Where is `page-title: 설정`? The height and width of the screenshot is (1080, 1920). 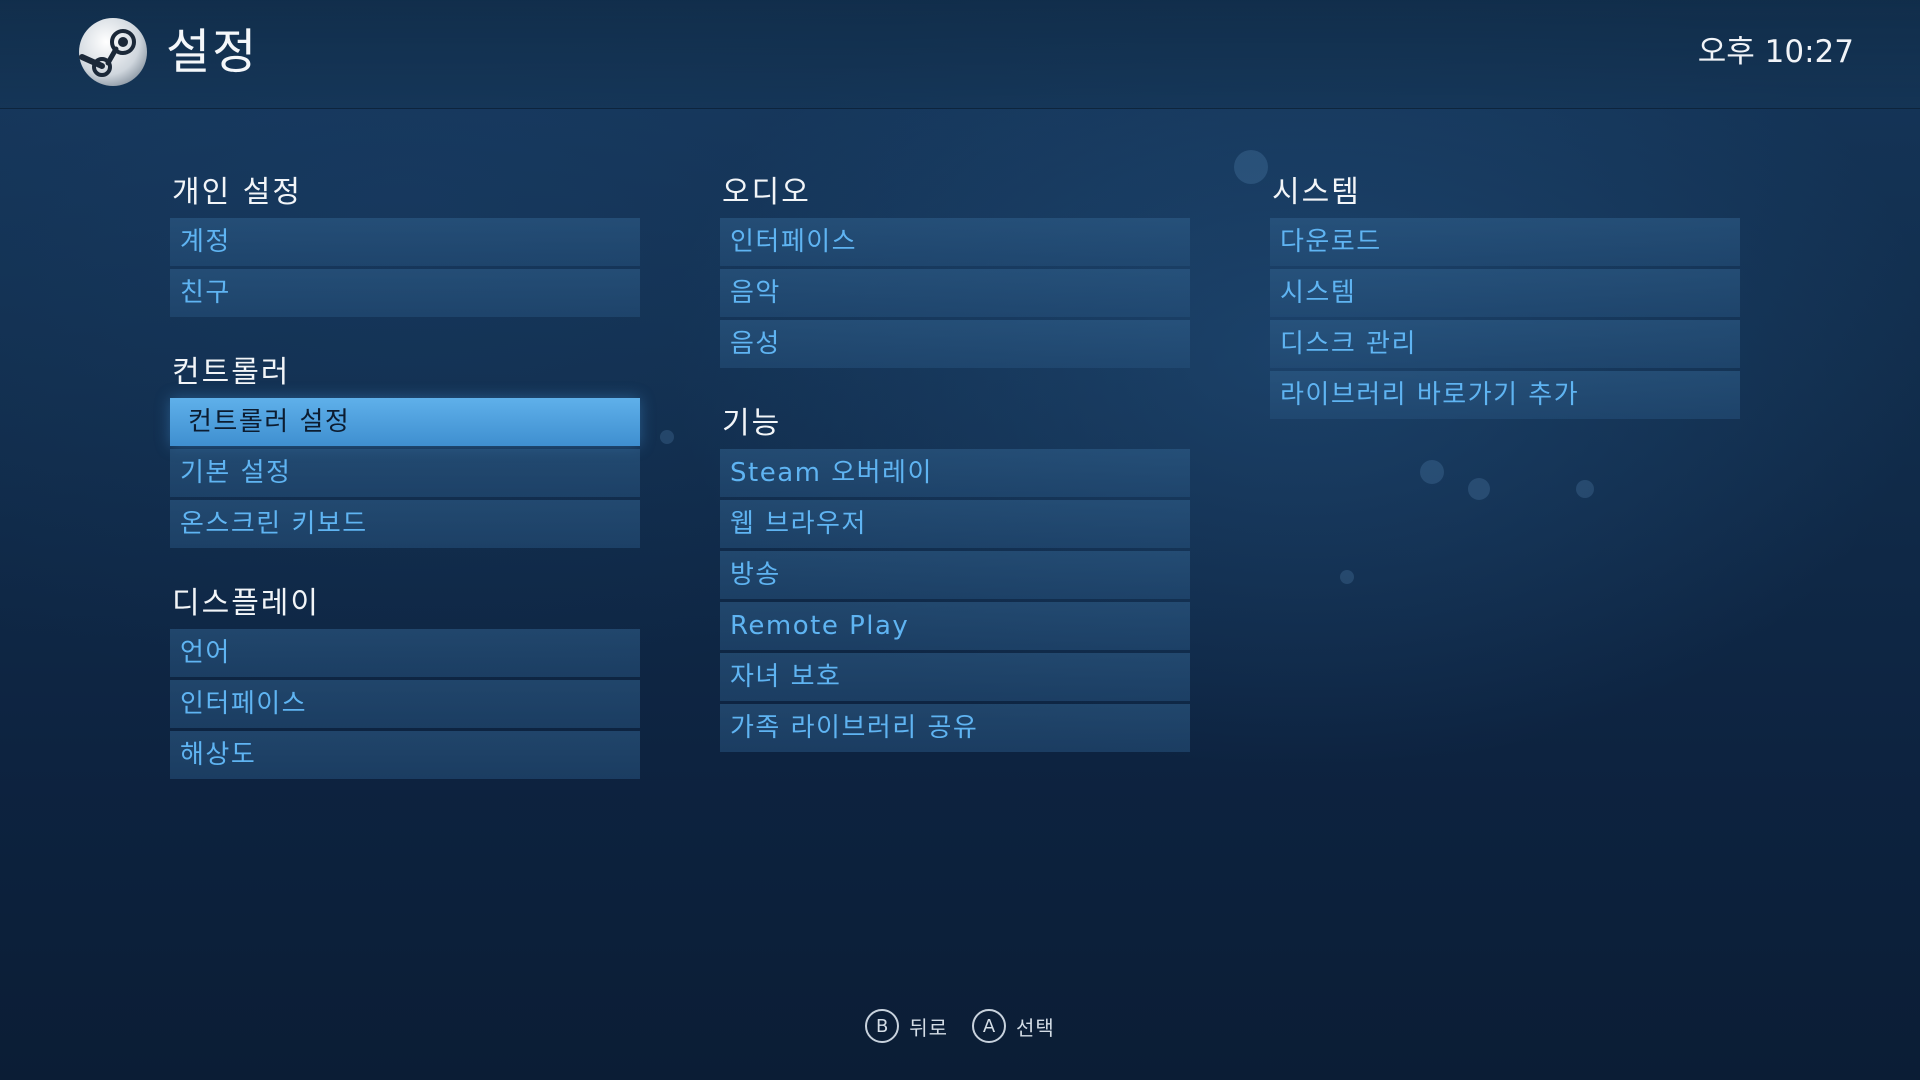
page-title: 설정 is located at coordinates (212, 52).